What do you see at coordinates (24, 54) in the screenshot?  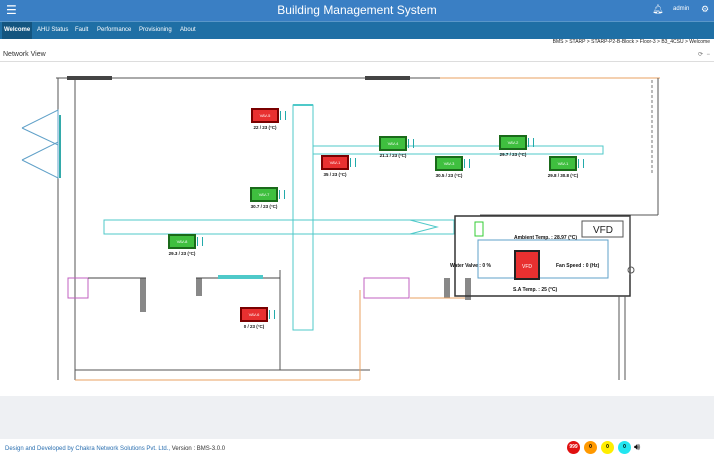 I see `panel-title: Network View` at bounding box center [24, 54].